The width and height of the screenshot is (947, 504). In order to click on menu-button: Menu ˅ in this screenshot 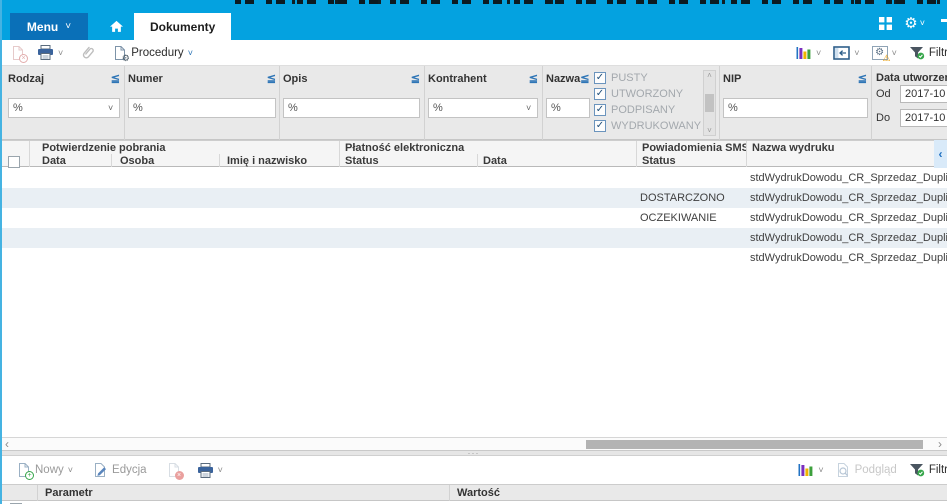, I will do `click(49, 26)`.